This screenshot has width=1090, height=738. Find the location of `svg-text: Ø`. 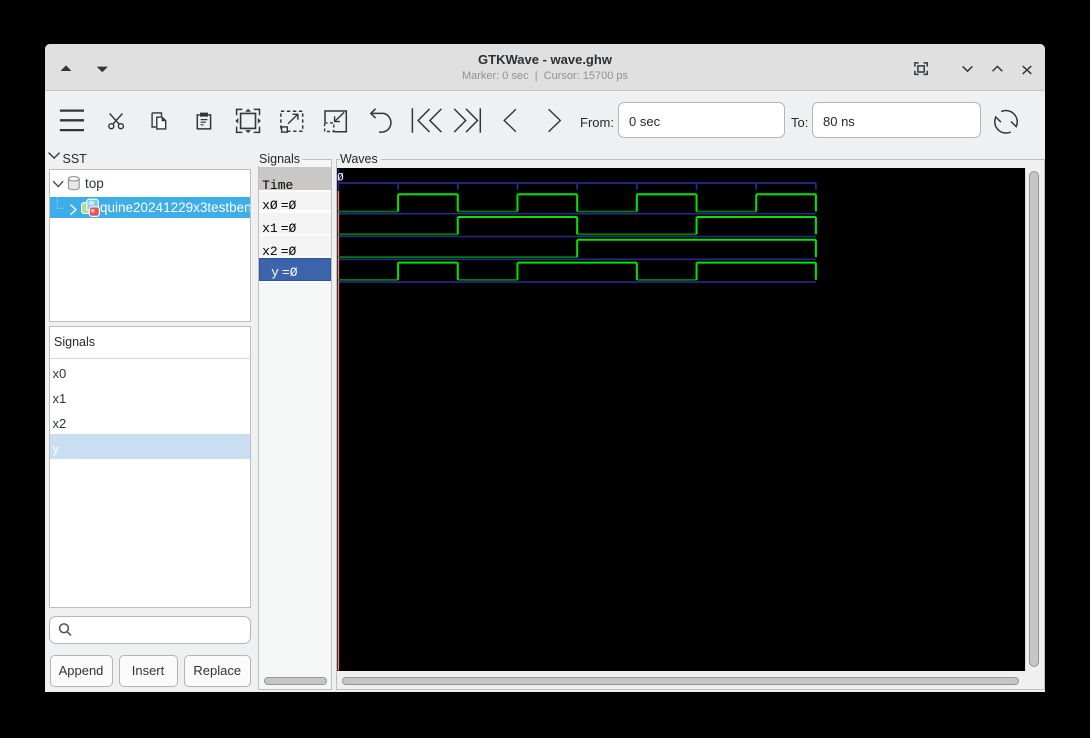

svg-text: Ø is located at coordinates (340, 179).